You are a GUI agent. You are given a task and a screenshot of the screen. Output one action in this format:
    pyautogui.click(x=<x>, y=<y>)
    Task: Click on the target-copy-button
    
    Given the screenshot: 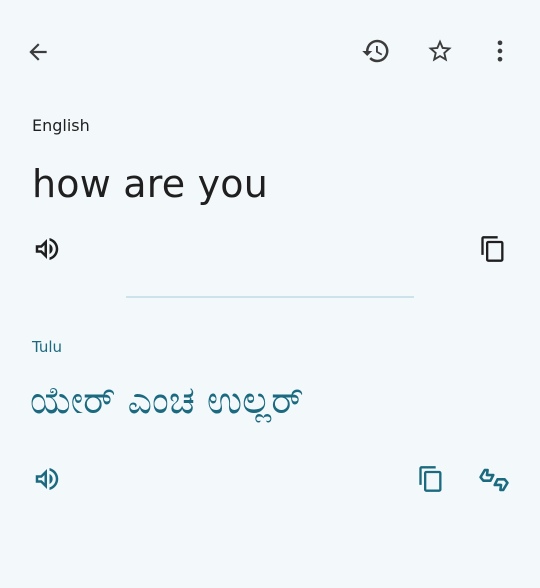 What is the action you would take?
    pyautogui.click(x=431, y=479)
    